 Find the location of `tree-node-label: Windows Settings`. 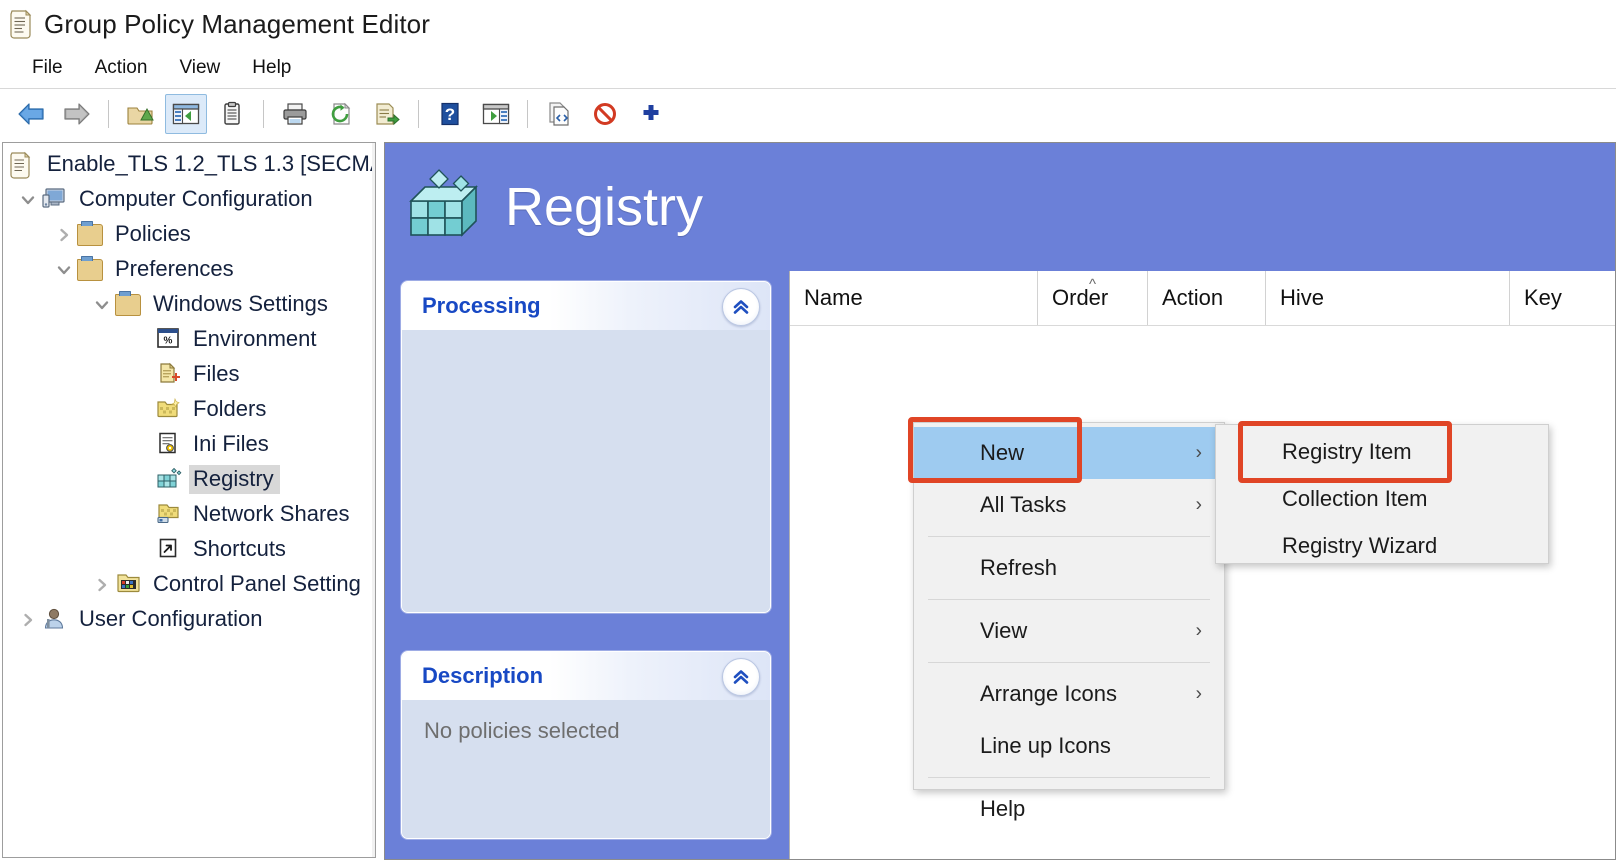

tree-node-label: Windows Settings is located at coordinates (240, 303).